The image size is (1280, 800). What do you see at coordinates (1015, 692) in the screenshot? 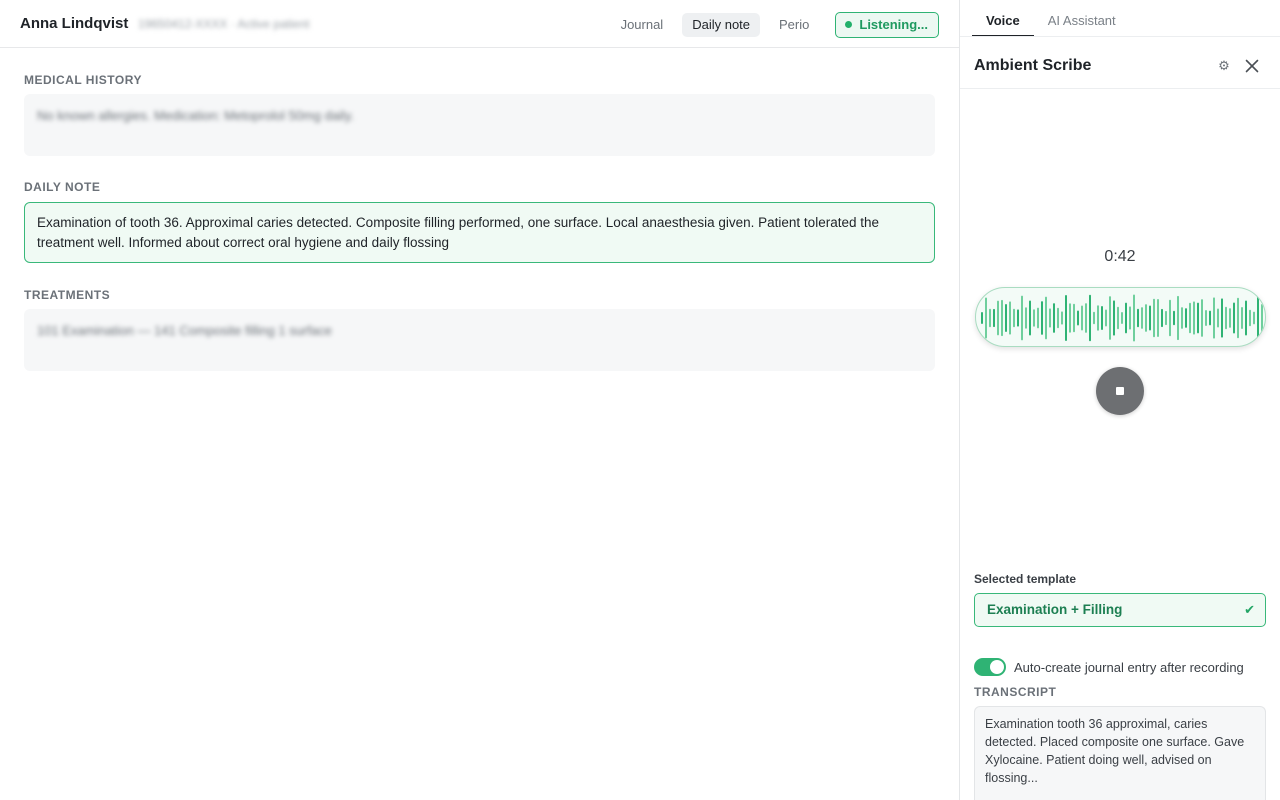
I see `transcript-label: TRANSCRIPT` at bounding box center [1015, 692].